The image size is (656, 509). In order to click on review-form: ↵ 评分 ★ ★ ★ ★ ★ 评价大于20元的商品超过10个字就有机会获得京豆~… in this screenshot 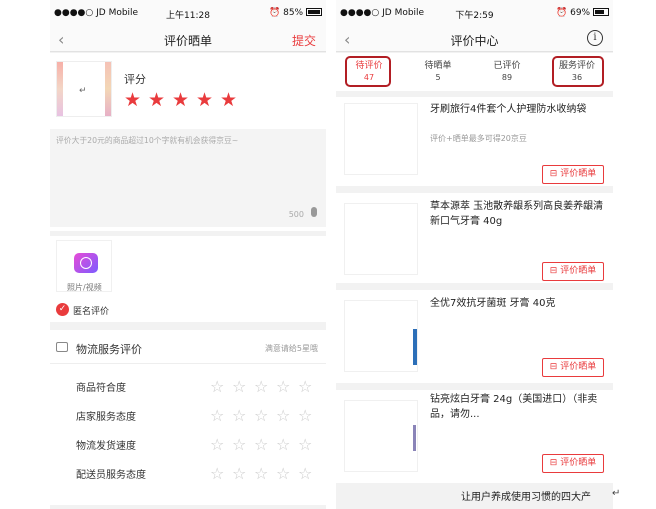, I will do `click(188, 142)`.